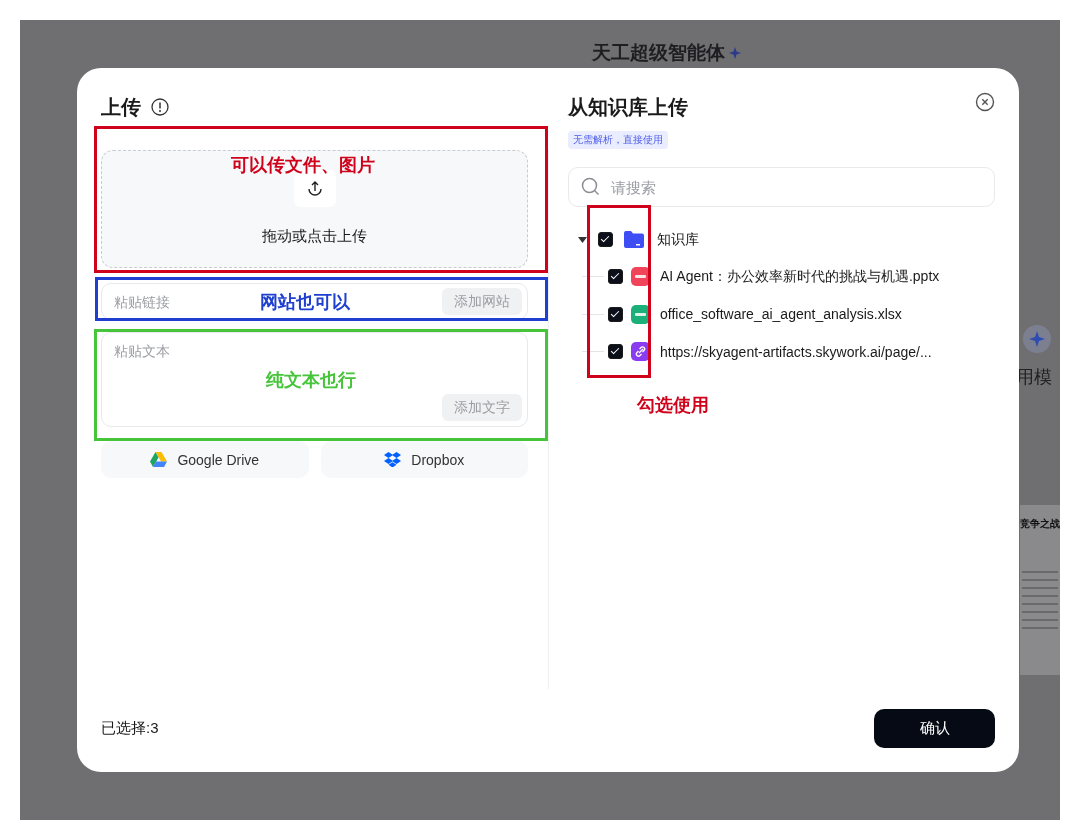  What do you see at coordinates (160, 107) in the screenshot?
I see `info-icon` at bounding box center [160, 107].